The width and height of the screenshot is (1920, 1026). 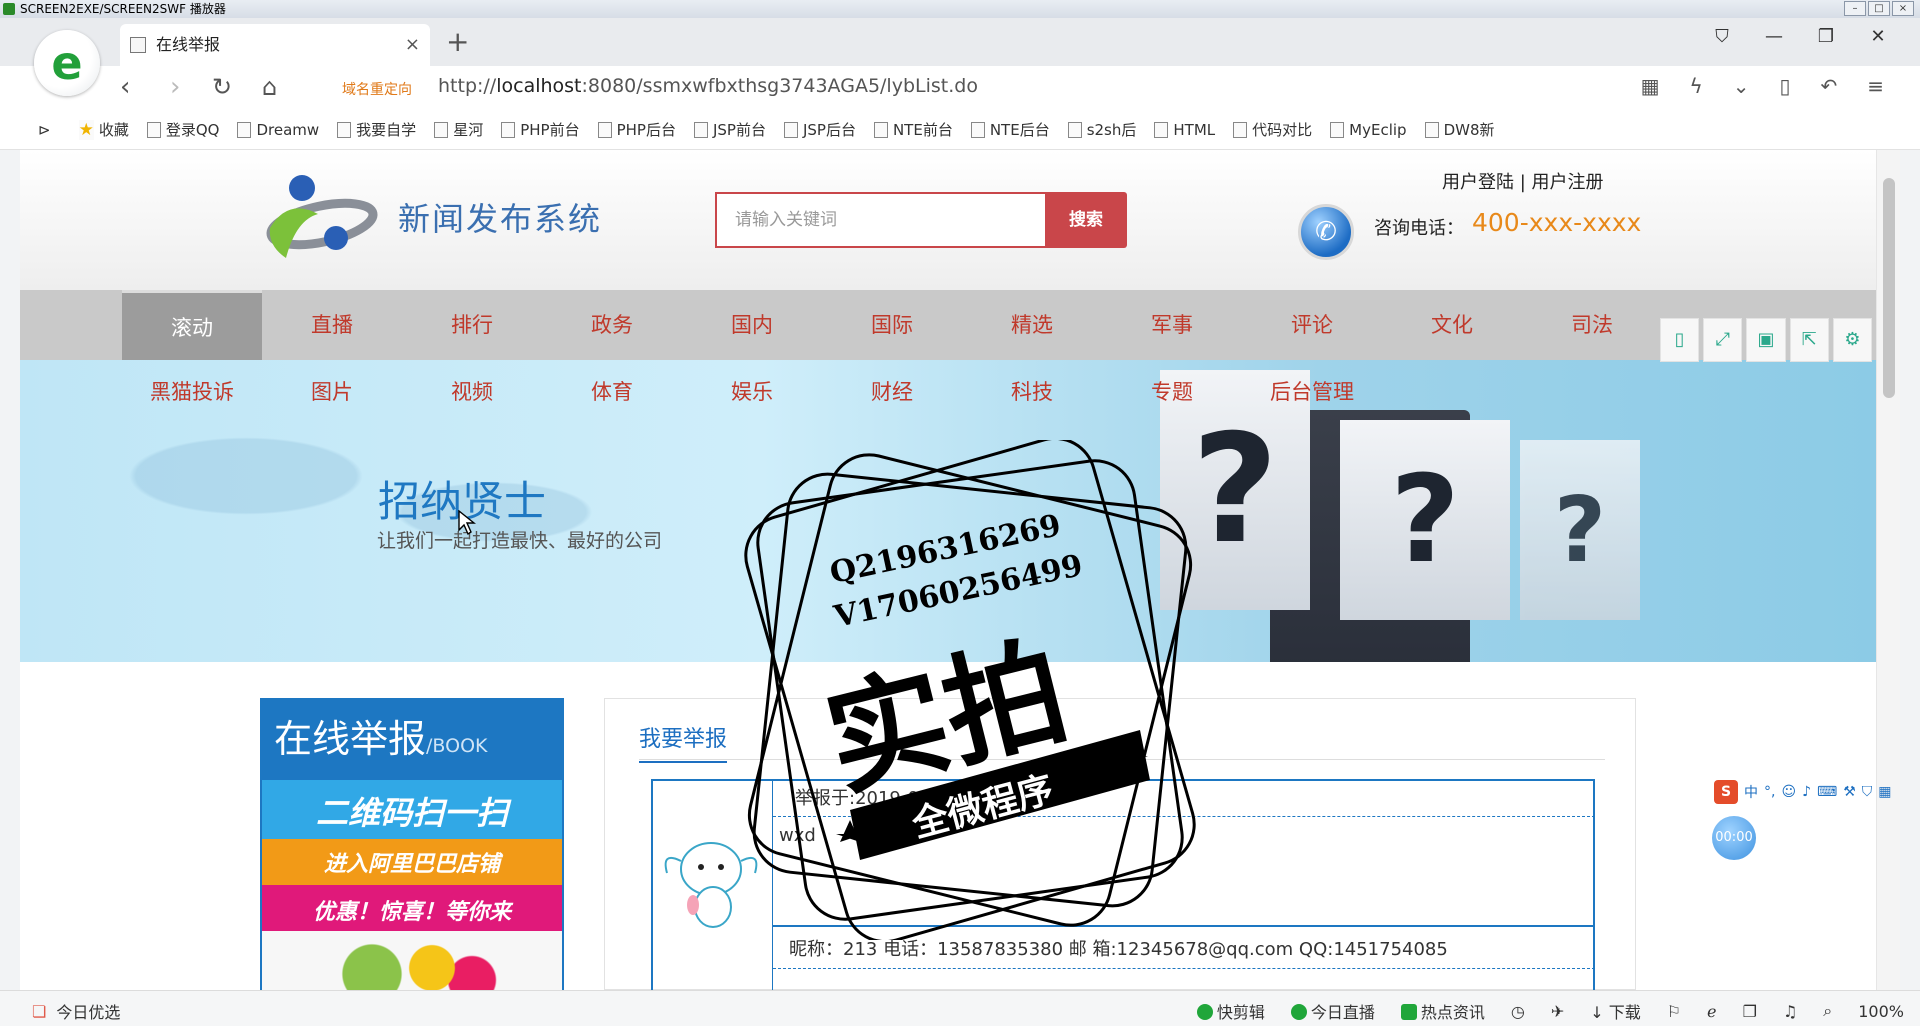 What do you see at coordinates (1442, 1011) in the screenshot?
I see `news-link: 热点资讯` at bounding box center [1442, 1011].